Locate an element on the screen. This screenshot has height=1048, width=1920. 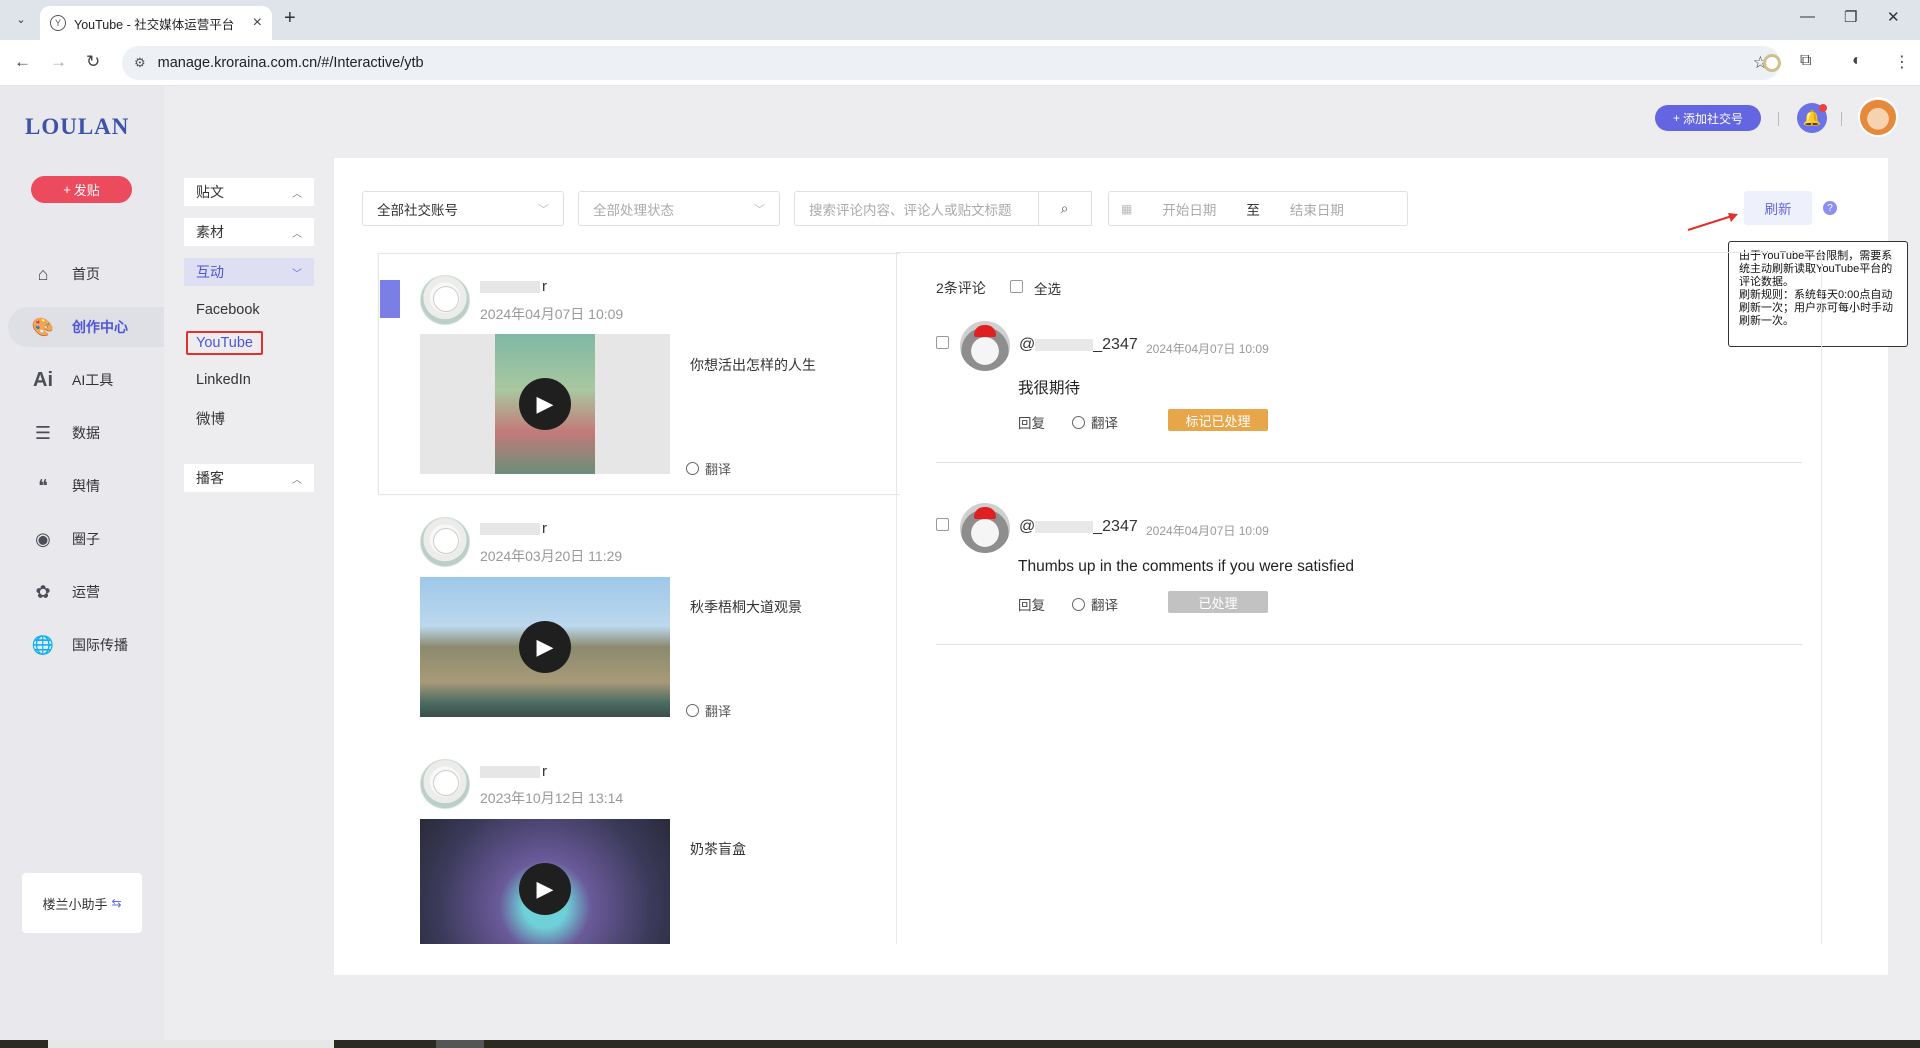
restore-icon: ❐ is located at coordinates (1850, 17).